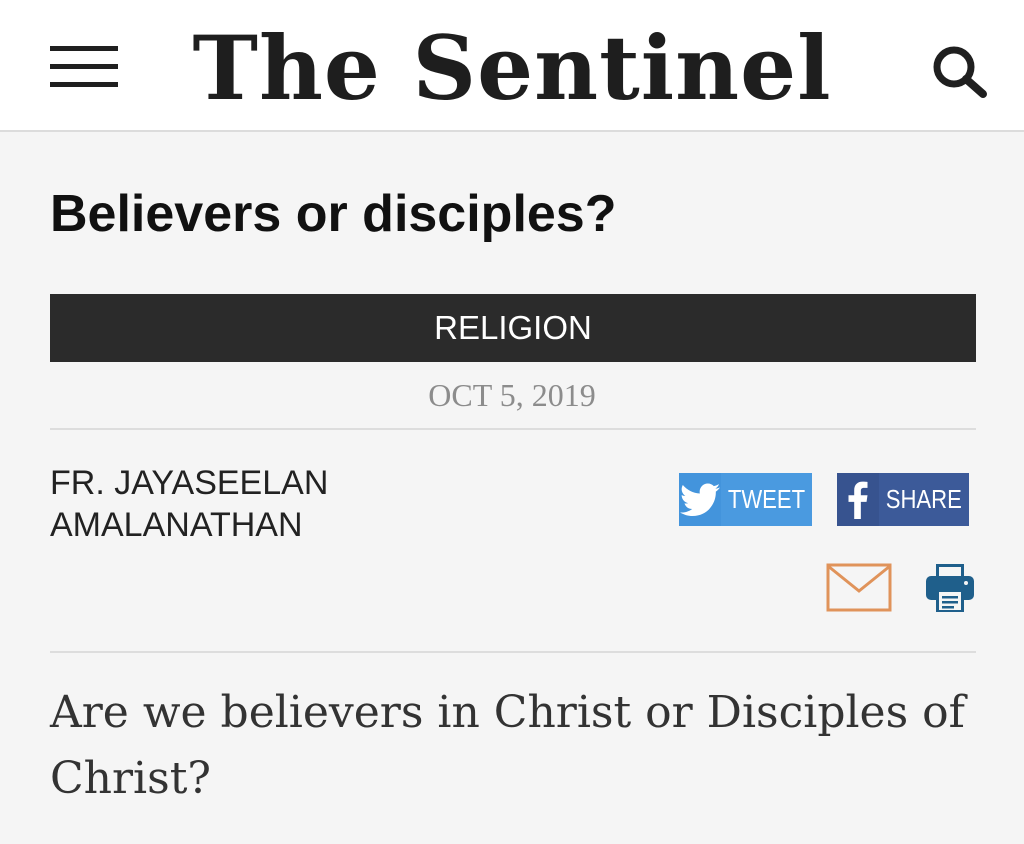  What do you see at coordinates (924, 499) in the screenshot?
I see `share-label: SHARE` at bounding box center [924, 499].